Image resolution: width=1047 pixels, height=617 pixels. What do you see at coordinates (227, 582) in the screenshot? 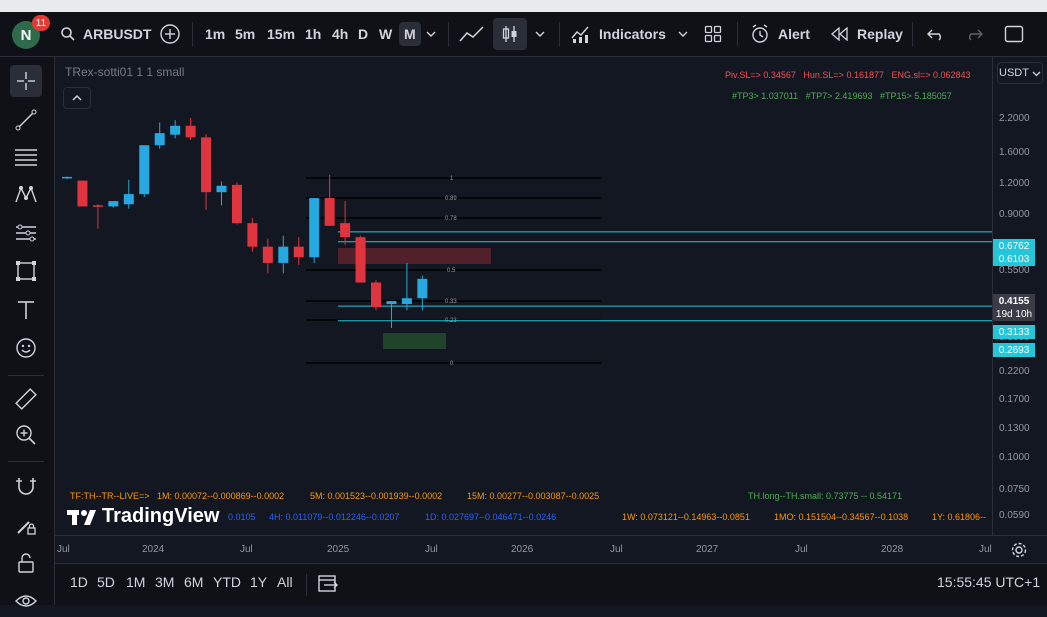
I see `range-ytd: YTD` at bounding box center [227, 582].